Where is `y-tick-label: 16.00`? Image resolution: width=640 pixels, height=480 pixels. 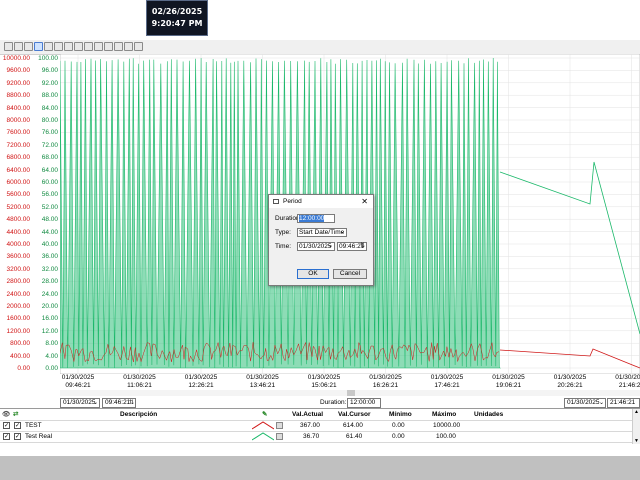
y-tick-label: 16.00 is located at coordinates (49, 319).